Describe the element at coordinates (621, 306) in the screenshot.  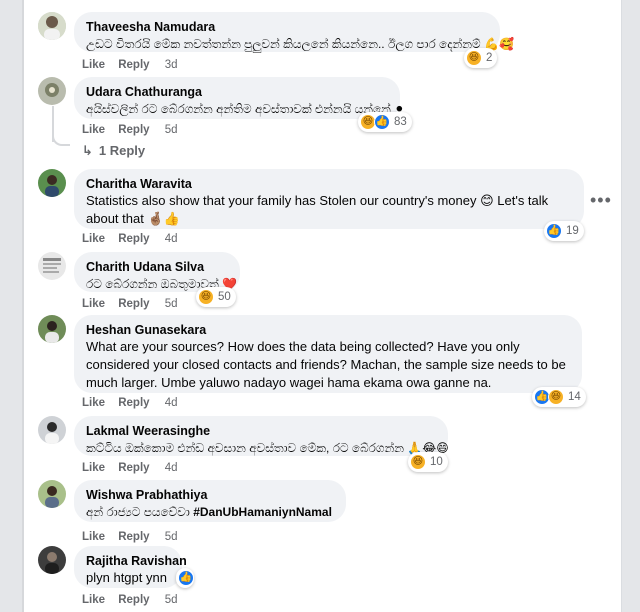
I see `right-frame-border` at that location.